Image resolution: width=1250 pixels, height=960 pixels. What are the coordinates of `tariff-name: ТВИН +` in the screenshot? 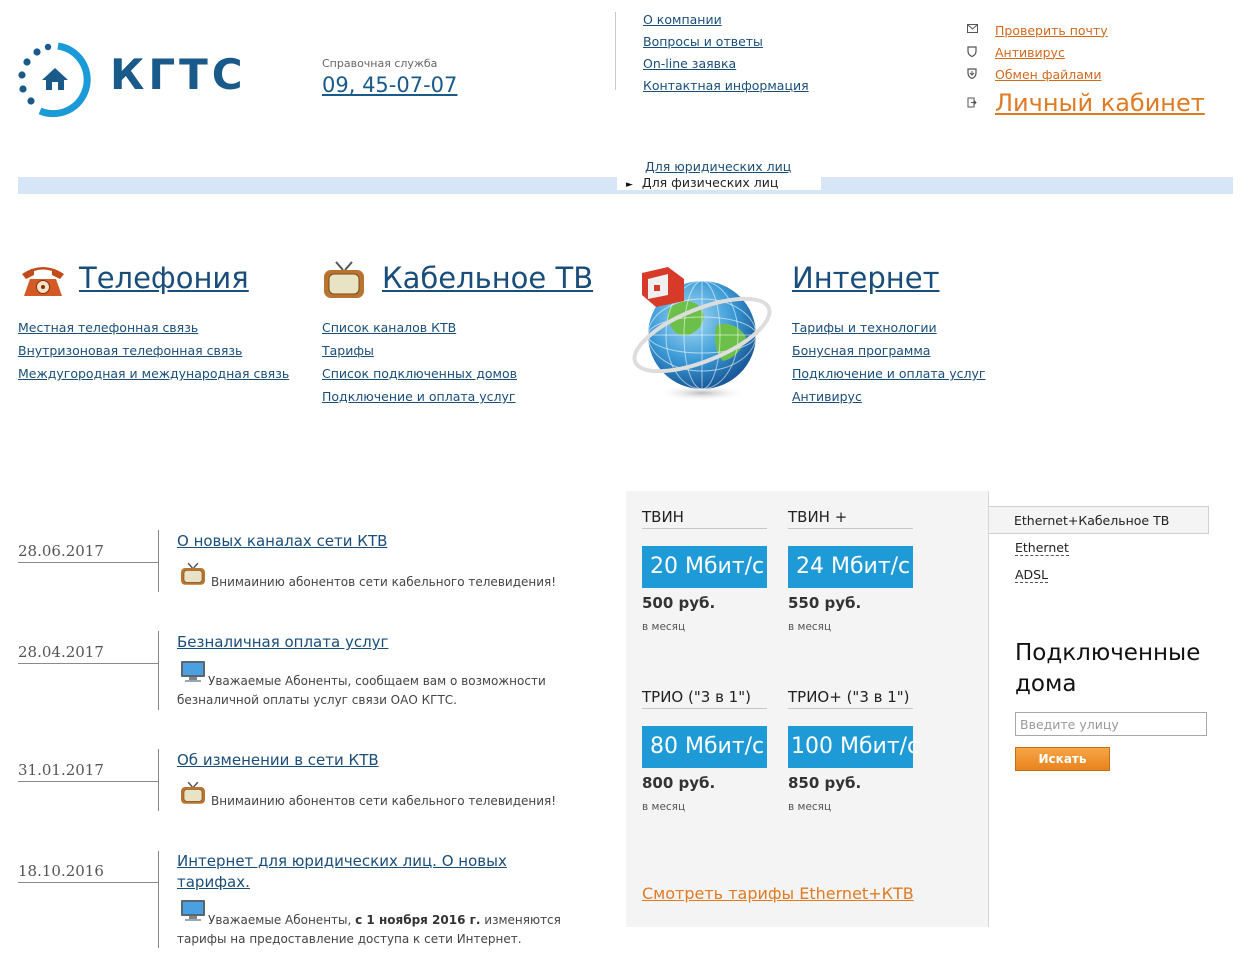 It's located at (850, 518).